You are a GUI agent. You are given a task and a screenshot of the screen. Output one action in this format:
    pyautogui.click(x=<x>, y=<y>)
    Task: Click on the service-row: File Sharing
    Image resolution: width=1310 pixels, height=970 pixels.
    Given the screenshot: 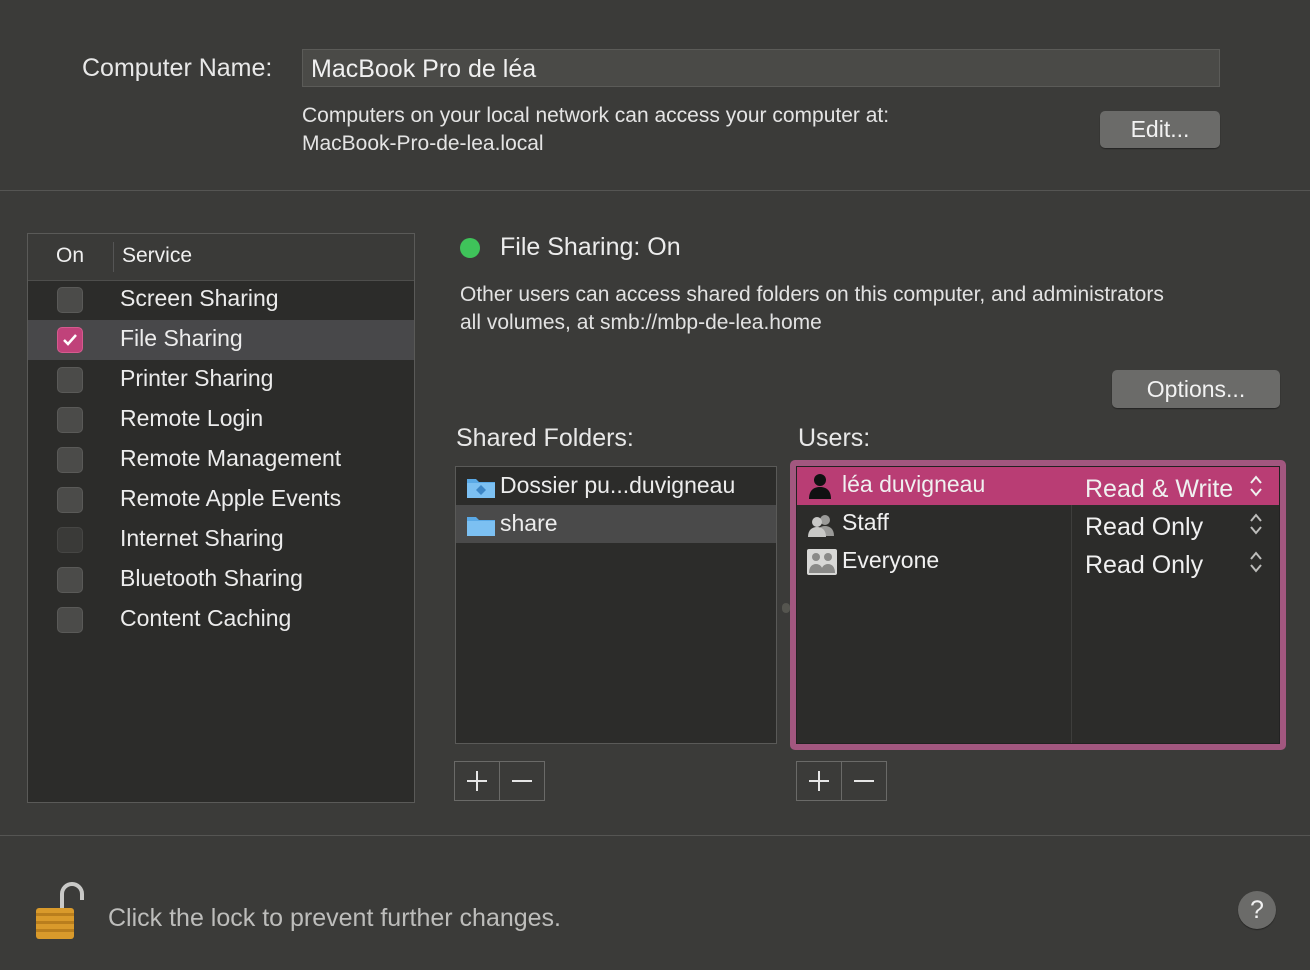 What is the action you would take?
    pyautogui.click(x=221, y=340)
    